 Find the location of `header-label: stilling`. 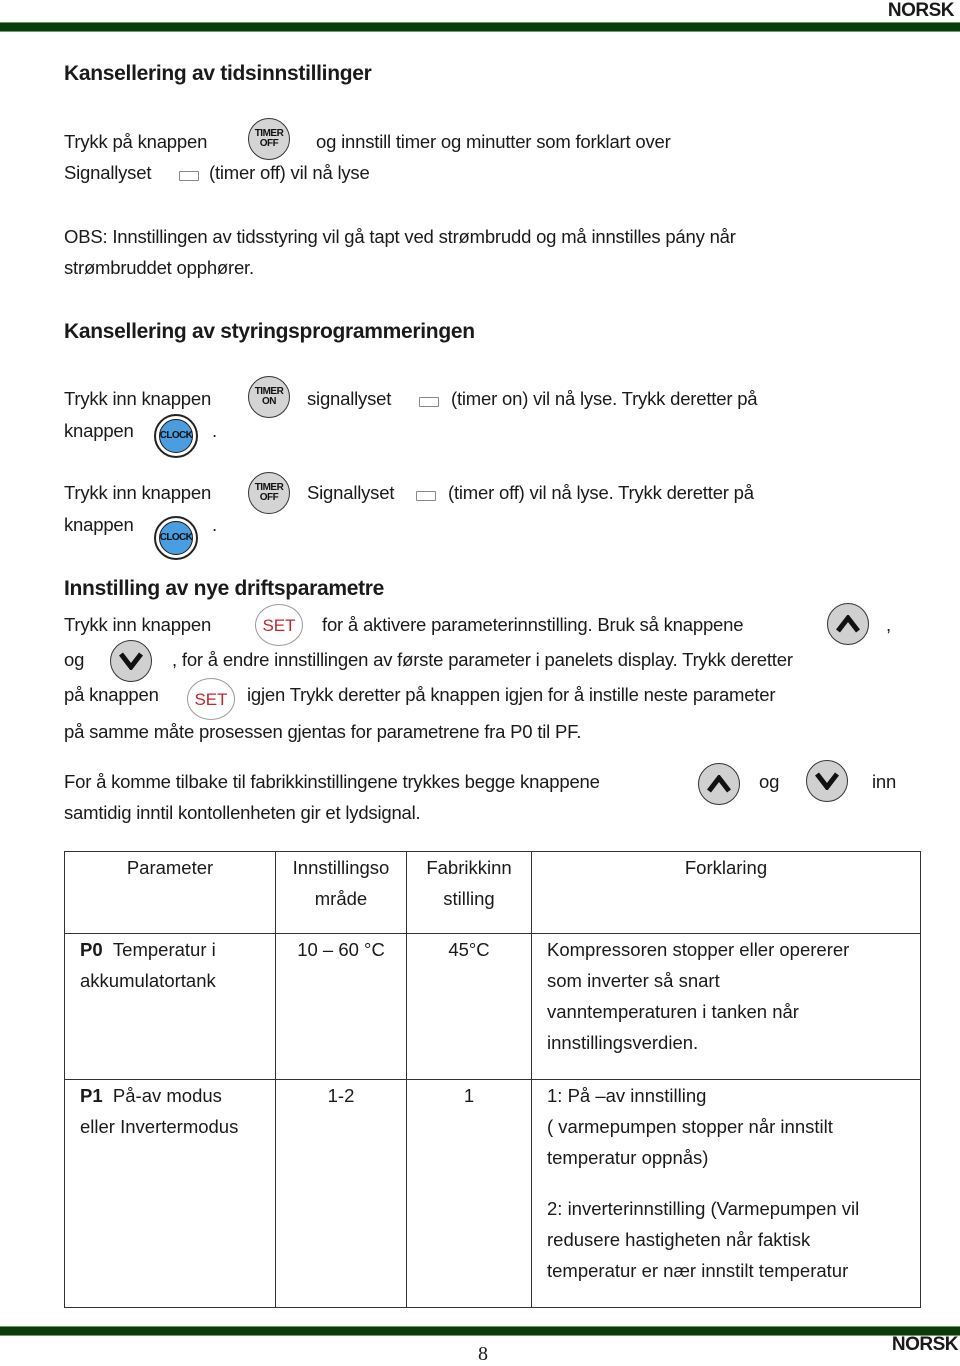

header-label: stilling is located at coordinates (469, 898).